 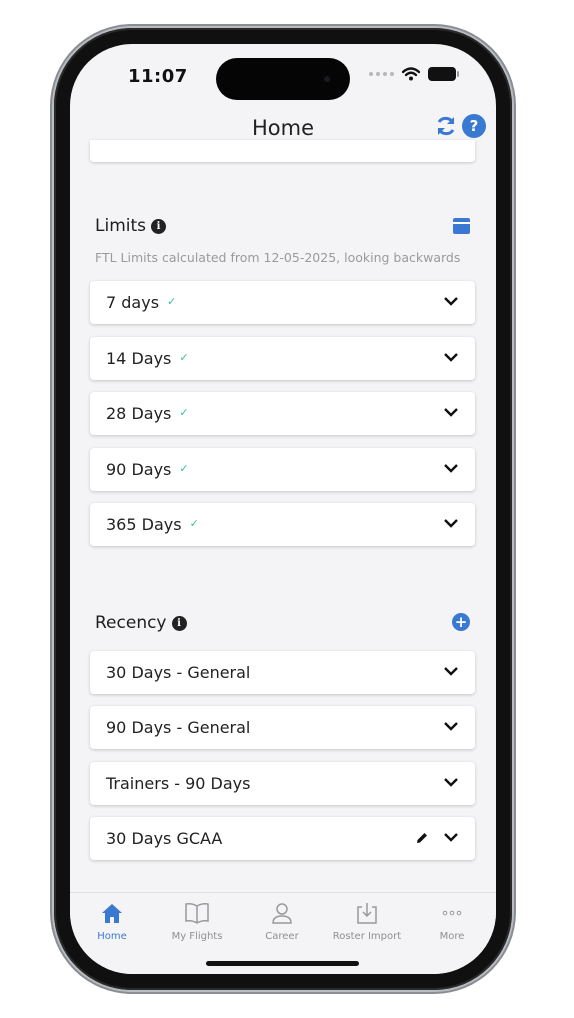 I want to click on recency-item-label: 30 Days GCAA, so click(x=164, y=838).